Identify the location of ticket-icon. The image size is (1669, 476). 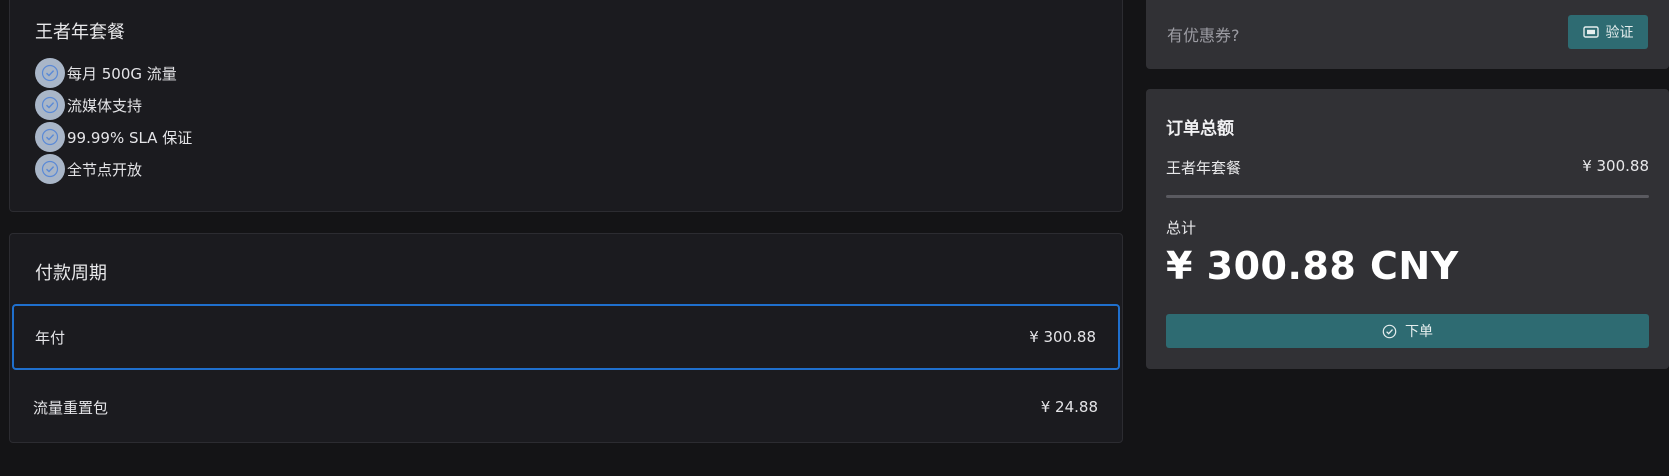
(1590, 32).